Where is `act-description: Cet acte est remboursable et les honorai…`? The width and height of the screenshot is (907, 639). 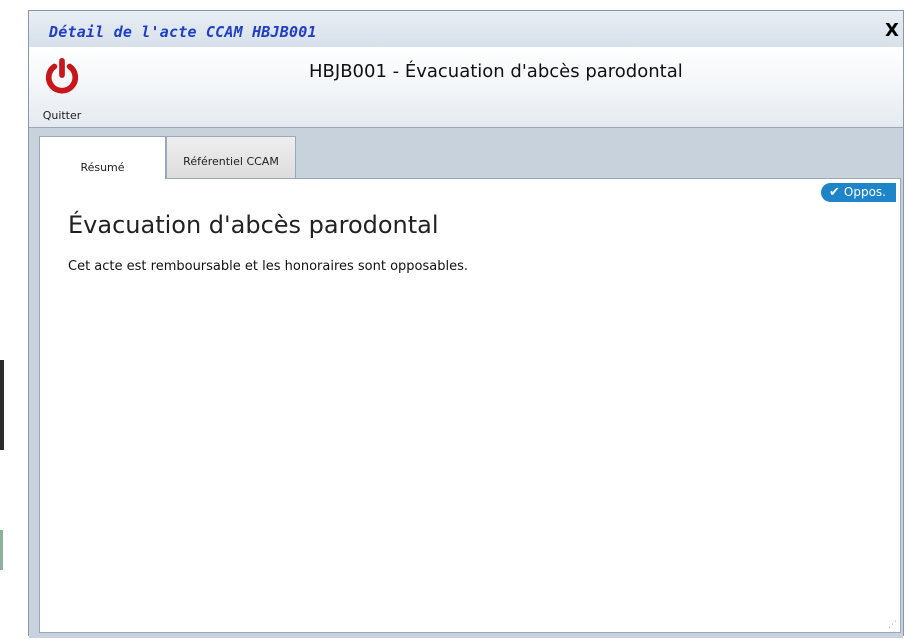
act-description: Cet acte est remboursable et les honorai… is located at coordinates (268, 266).